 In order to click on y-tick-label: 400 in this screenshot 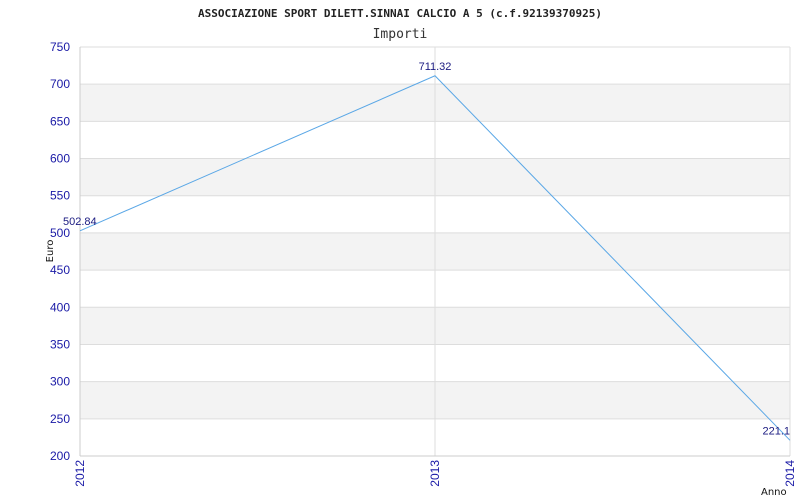, I will do `click(60, 307)`.